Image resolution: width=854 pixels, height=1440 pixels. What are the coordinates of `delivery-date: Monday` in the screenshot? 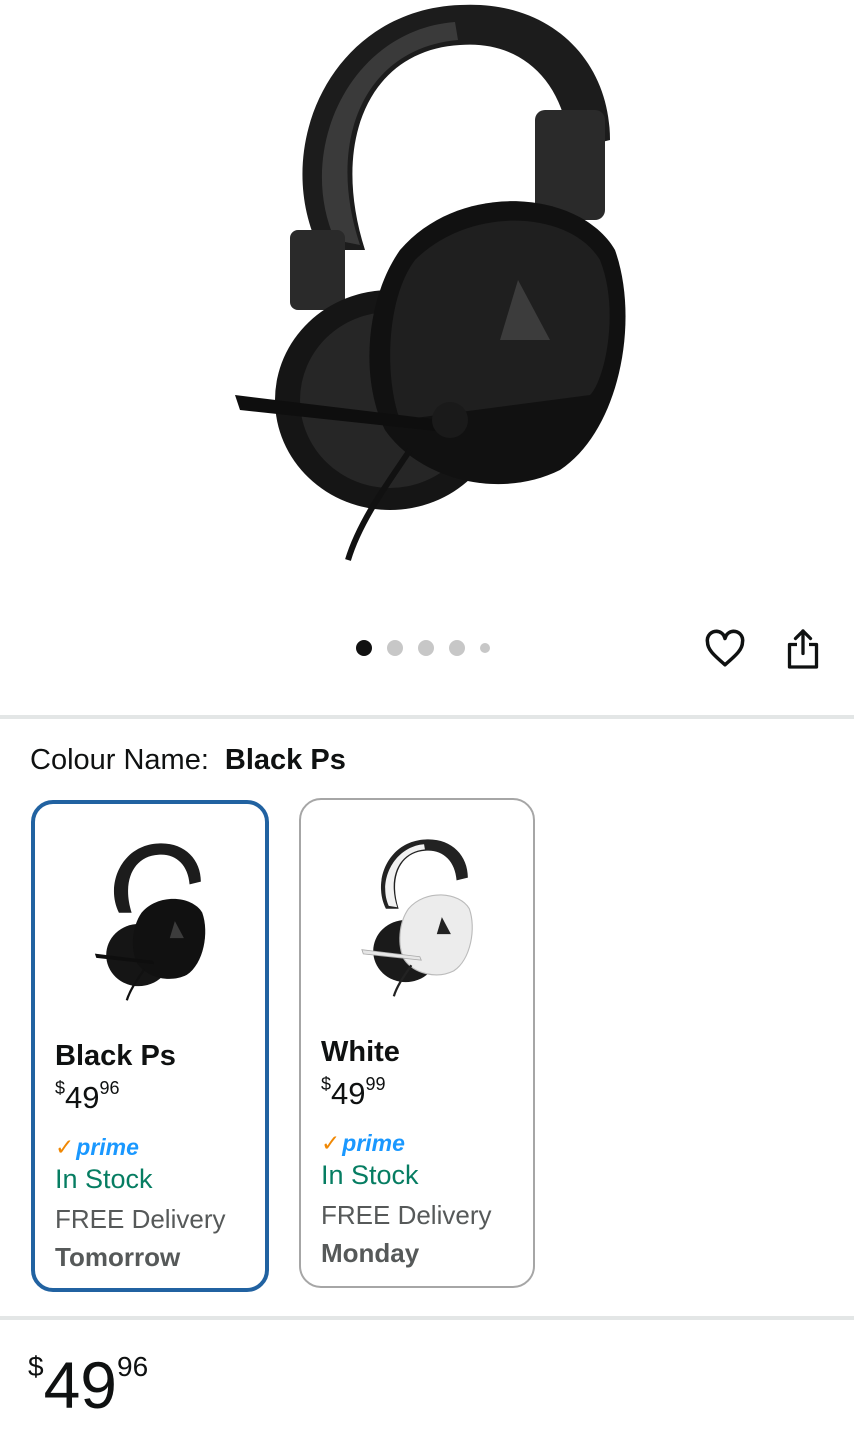 It's located at (370, 1253).